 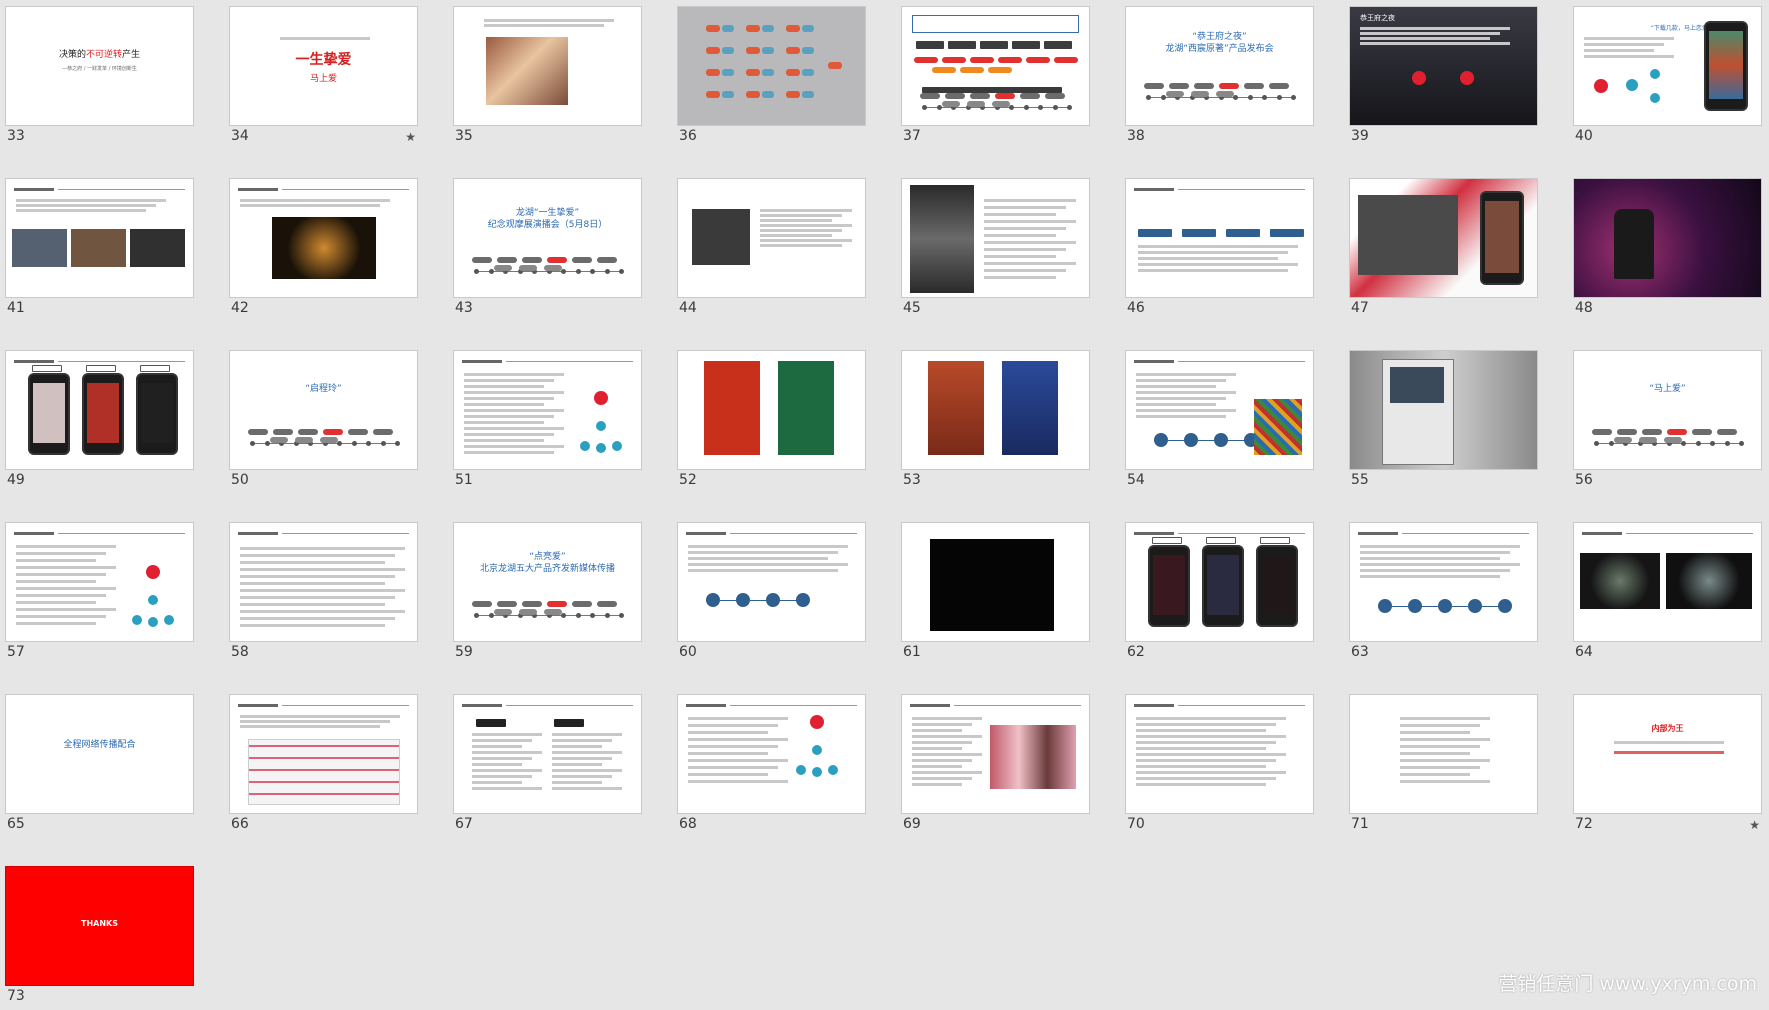 I want to click on slide-thumbnail-cell: 54, so click(x=1219, y=422).